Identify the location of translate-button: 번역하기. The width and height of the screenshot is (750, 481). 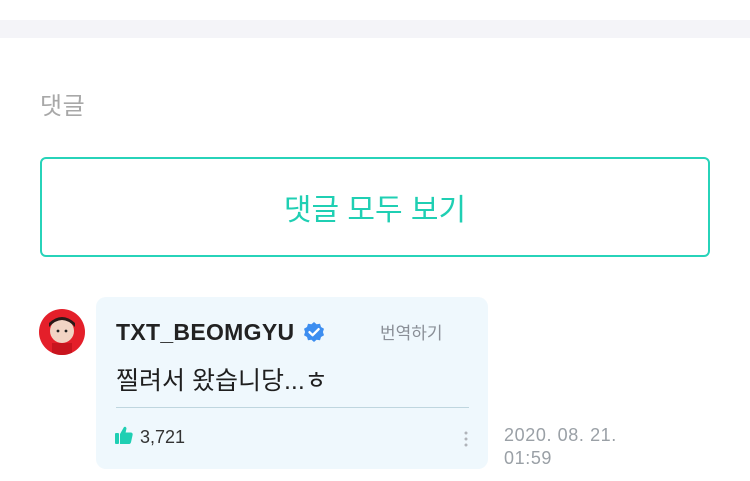
(411, 331).